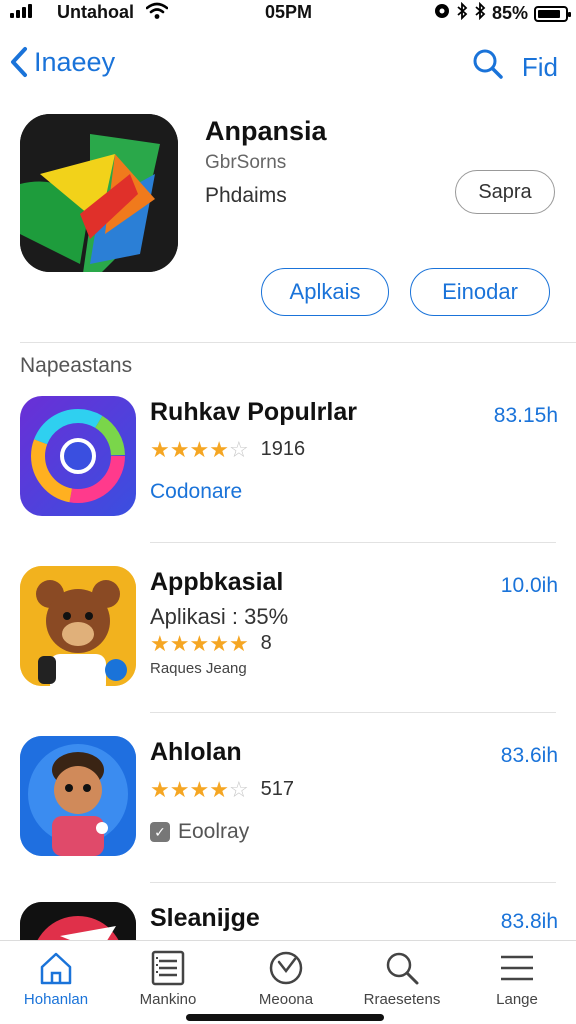  What do you see at coordinates (196, 752) in the screenshot?
I see `app-title: Ahlolan` at bounding box center [196, 752].